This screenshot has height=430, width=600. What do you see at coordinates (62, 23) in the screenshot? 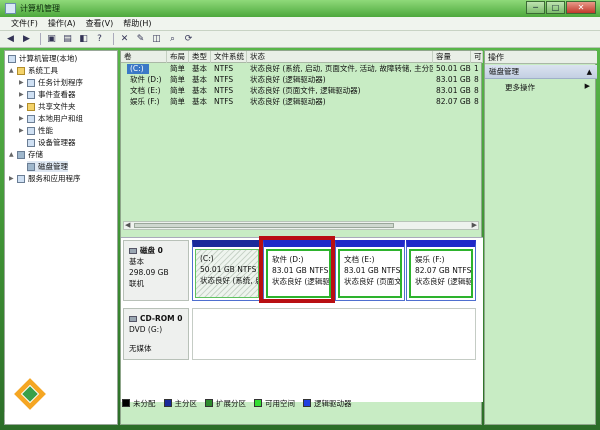
I see `menu-action: 操作(A)` at bounding box center [62, 23].